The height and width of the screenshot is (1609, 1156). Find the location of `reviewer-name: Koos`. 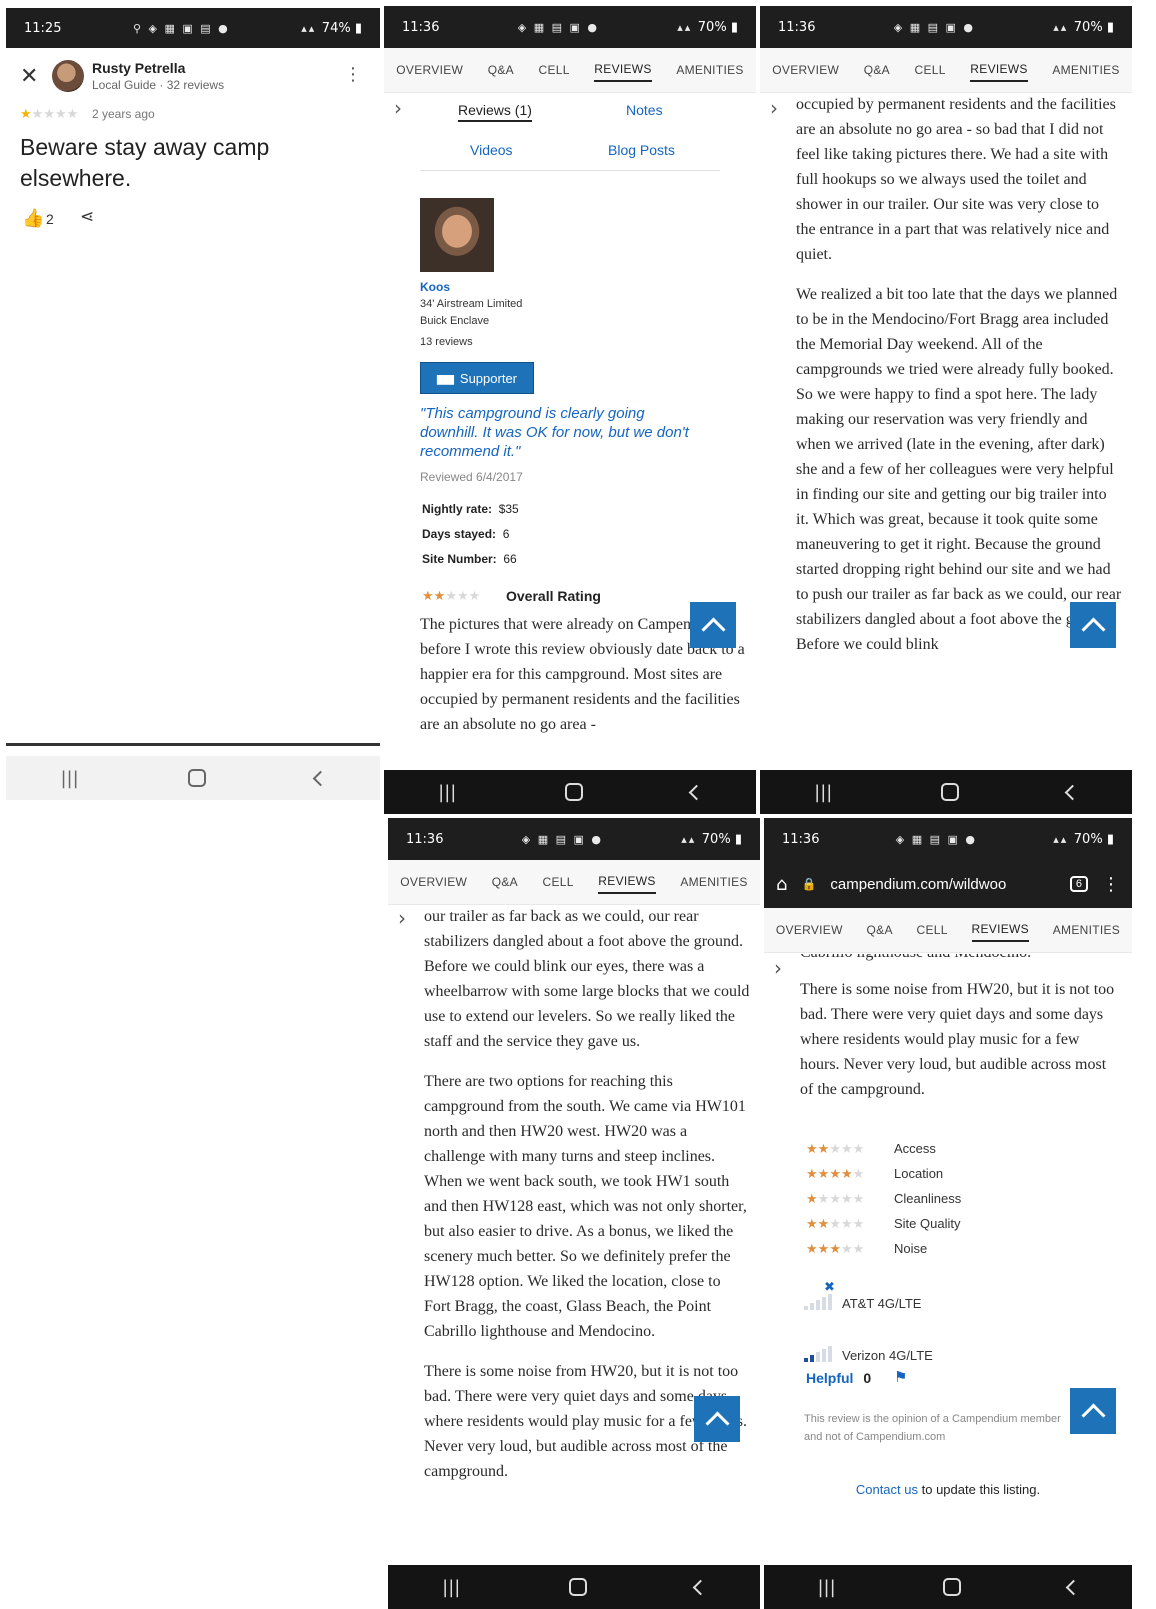

reviewer-name: Koos is located at coordinates (435, 287).